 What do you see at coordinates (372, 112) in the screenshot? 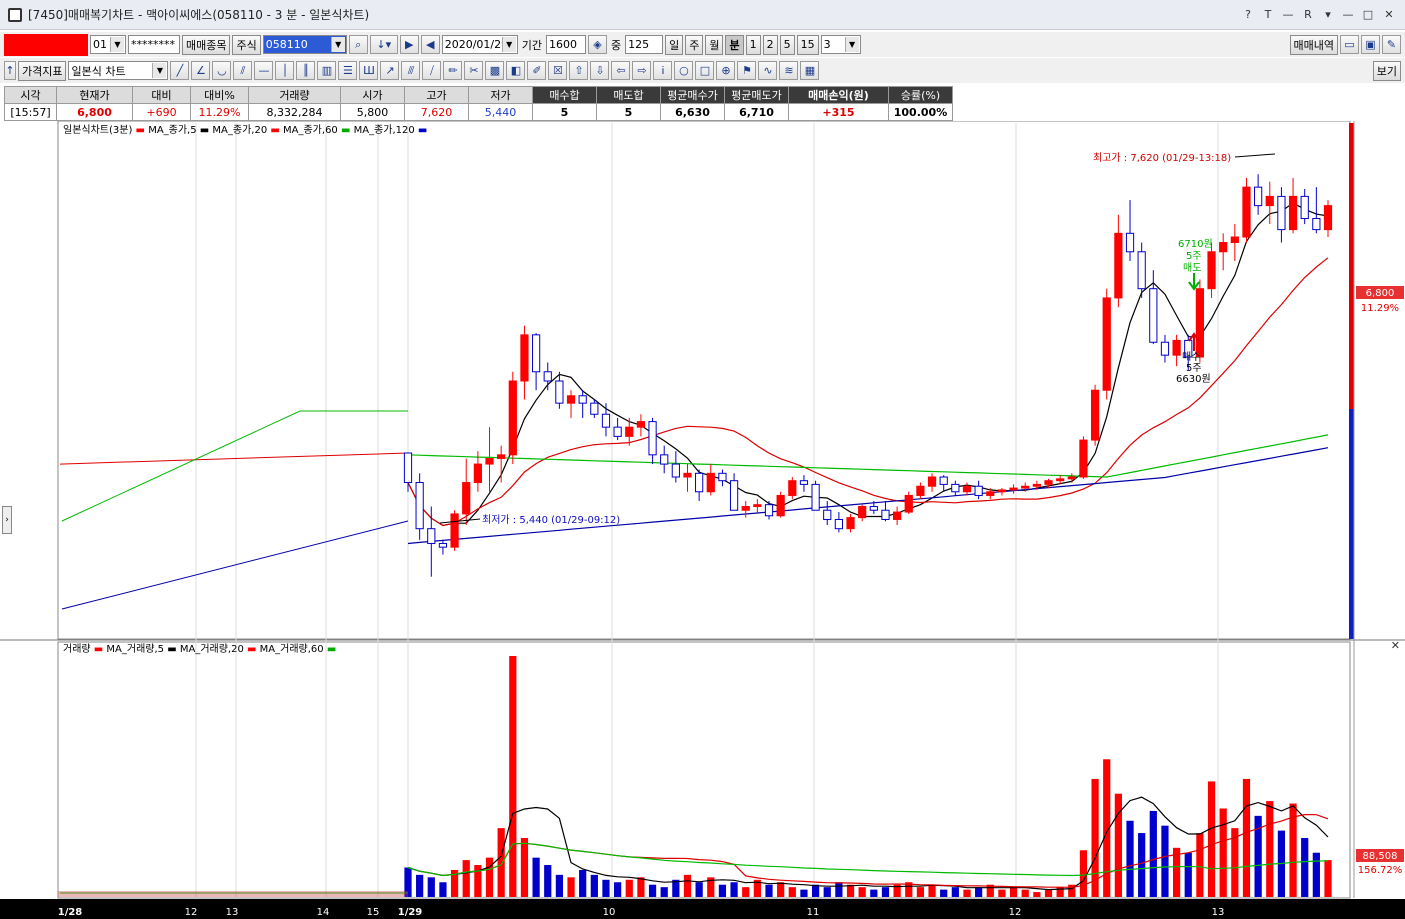
I see `val-open: 5,800` at bounding box center [372, 112].